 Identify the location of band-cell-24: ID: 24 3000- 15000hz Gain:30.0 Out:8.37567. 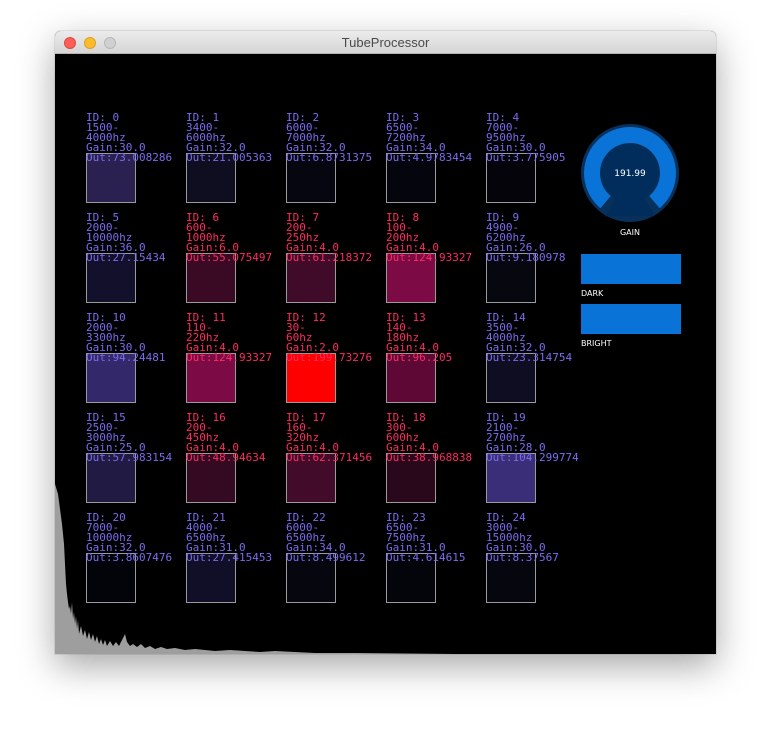
(536, 562).